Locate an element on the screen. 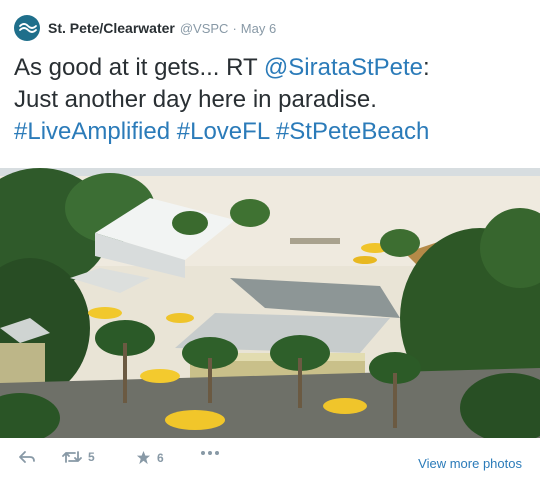  favorite-button: 6 is located at coordinates (150, 457).